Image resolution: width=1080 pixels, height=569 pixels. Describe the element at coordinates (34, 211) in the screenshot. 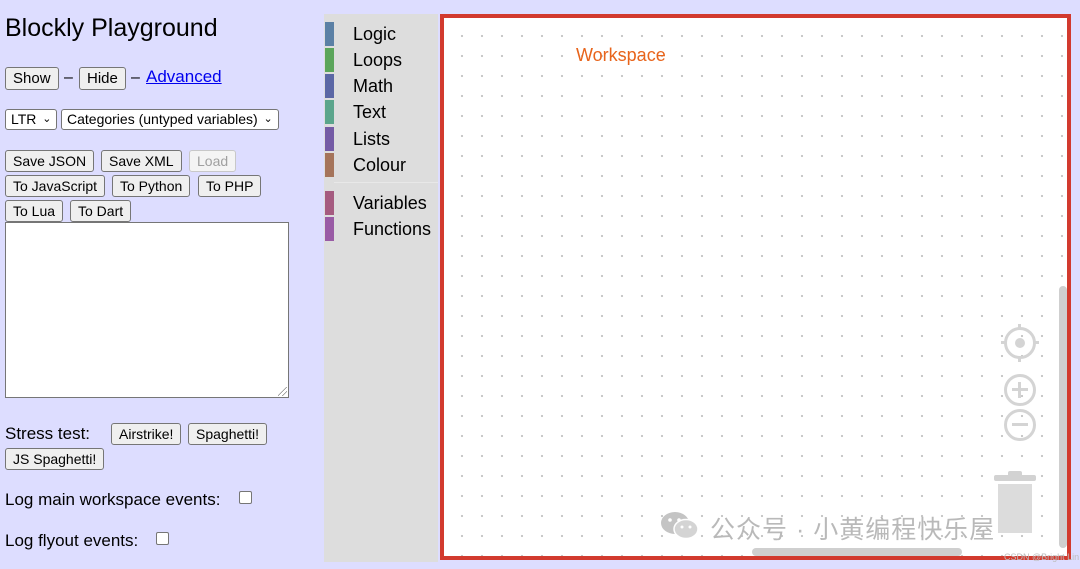

I see `to-lua-button: To Lua` at that location.